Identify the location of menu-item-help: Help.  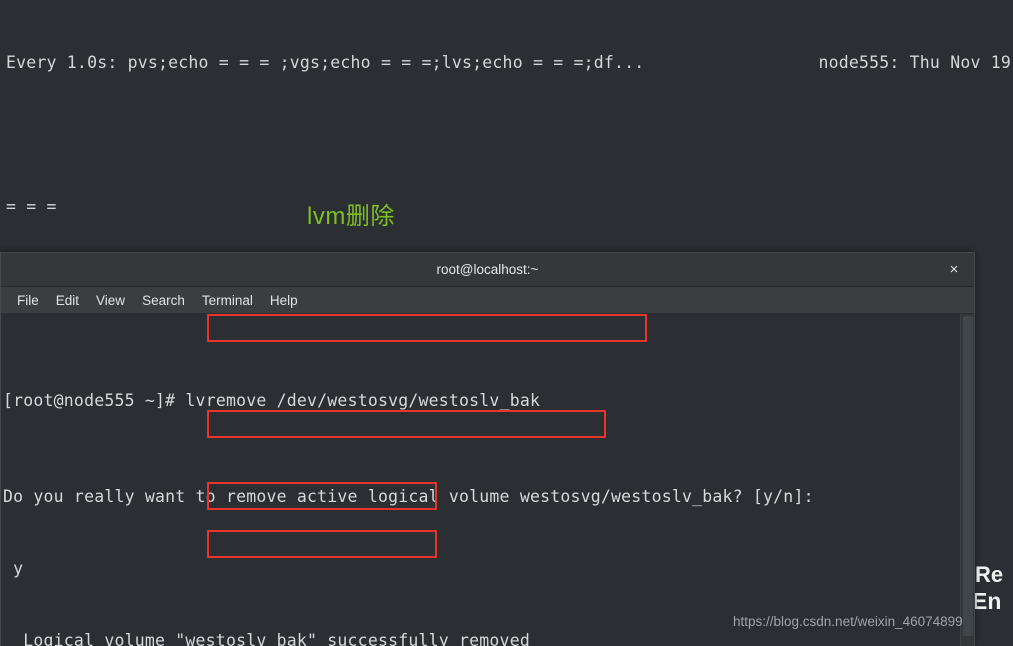
(284, 300).